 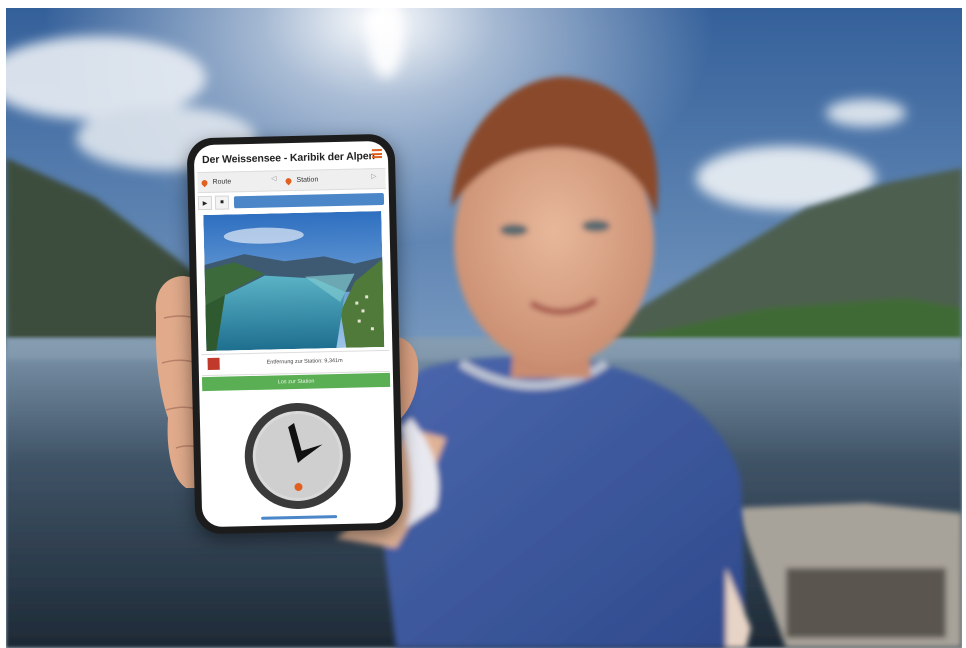 I want to click on audio-progress-bar, so click(x=309, y=200).